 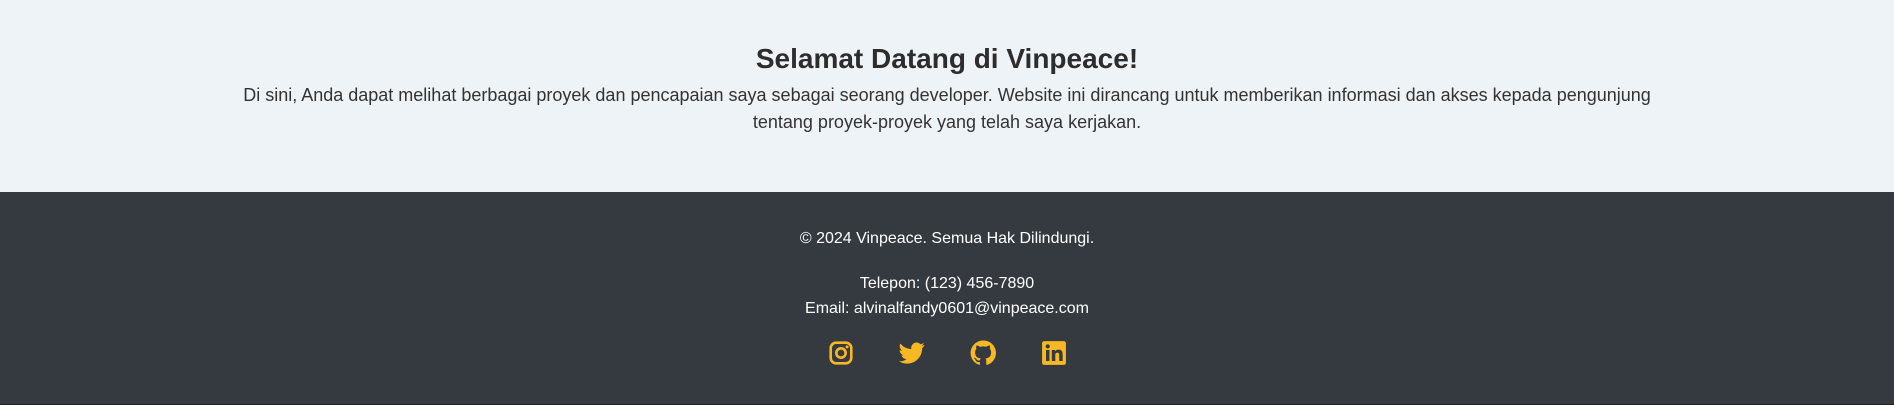 I want to click on instagram-link, so click(x=841, y=353).